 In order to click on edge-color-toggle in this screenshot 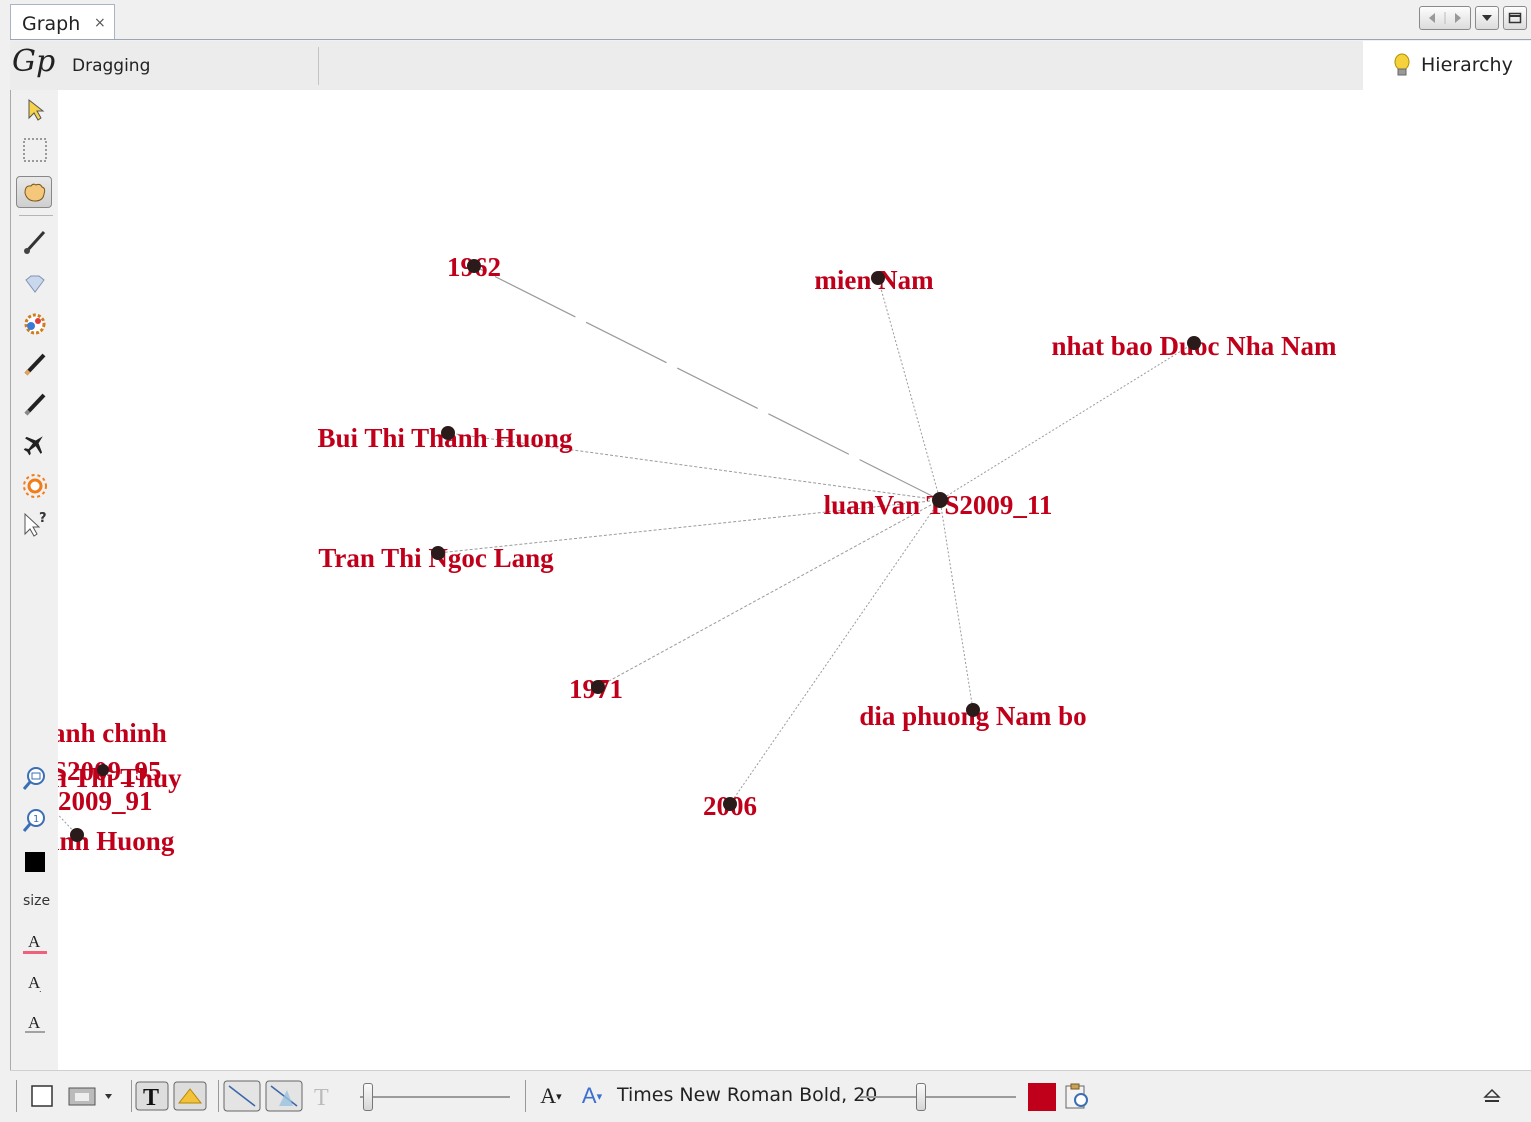, I will do `click(284, 1096)`.